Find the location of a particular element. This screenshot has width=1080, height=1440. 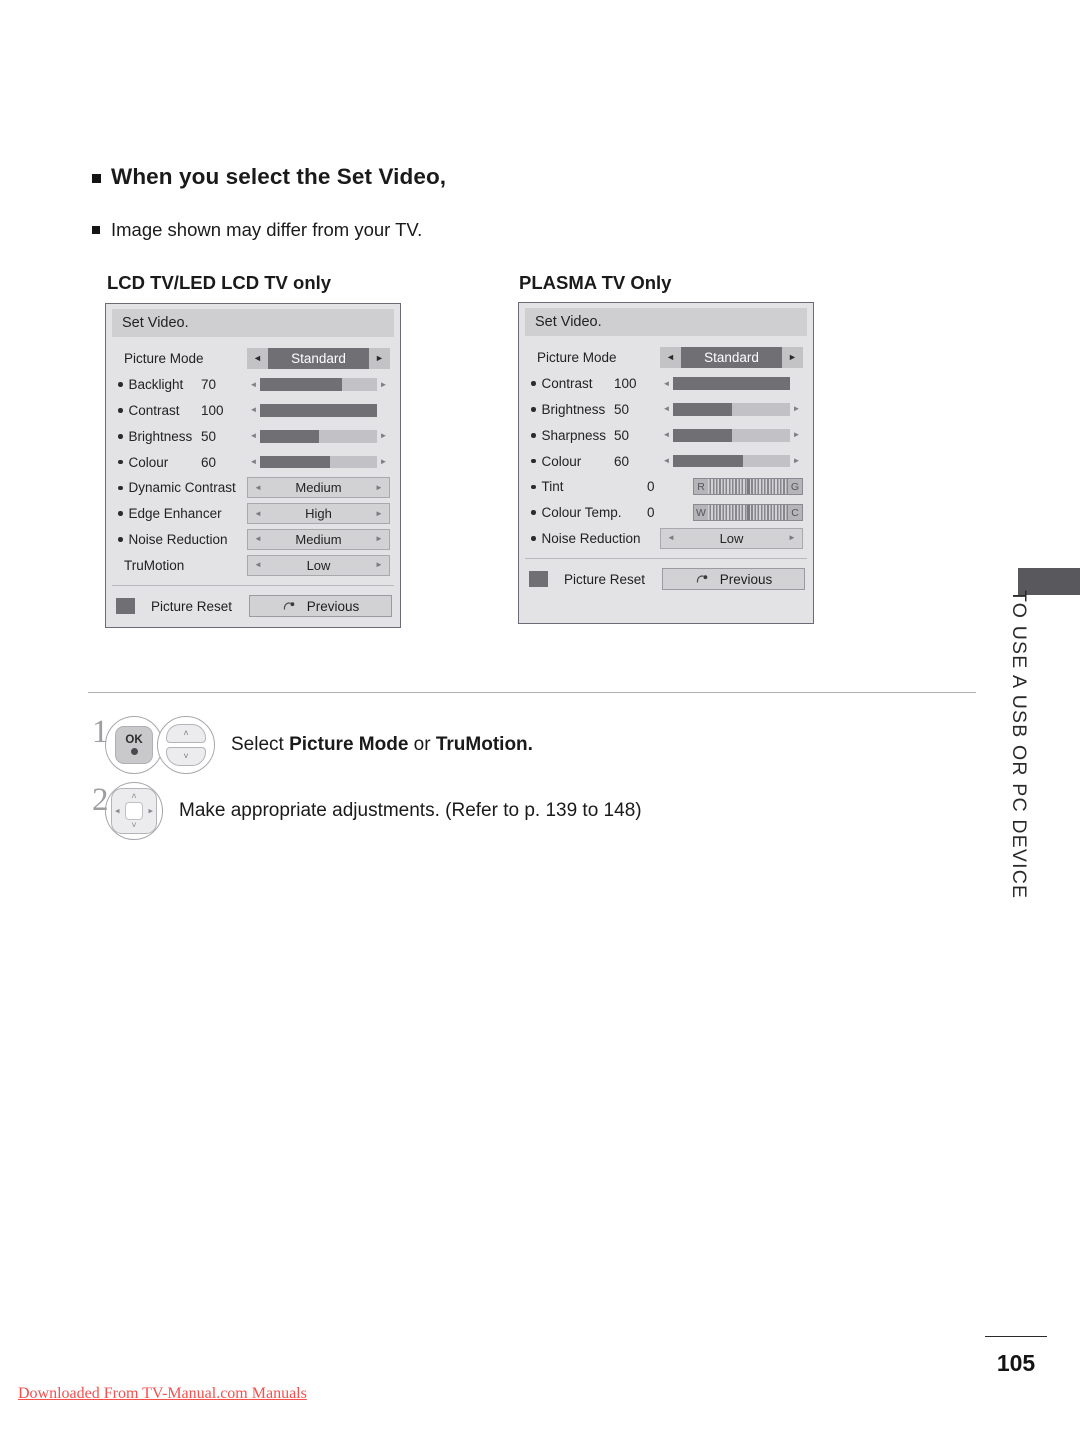

osd-row-label-text: Sharpness is located at coordinates (574, 435).